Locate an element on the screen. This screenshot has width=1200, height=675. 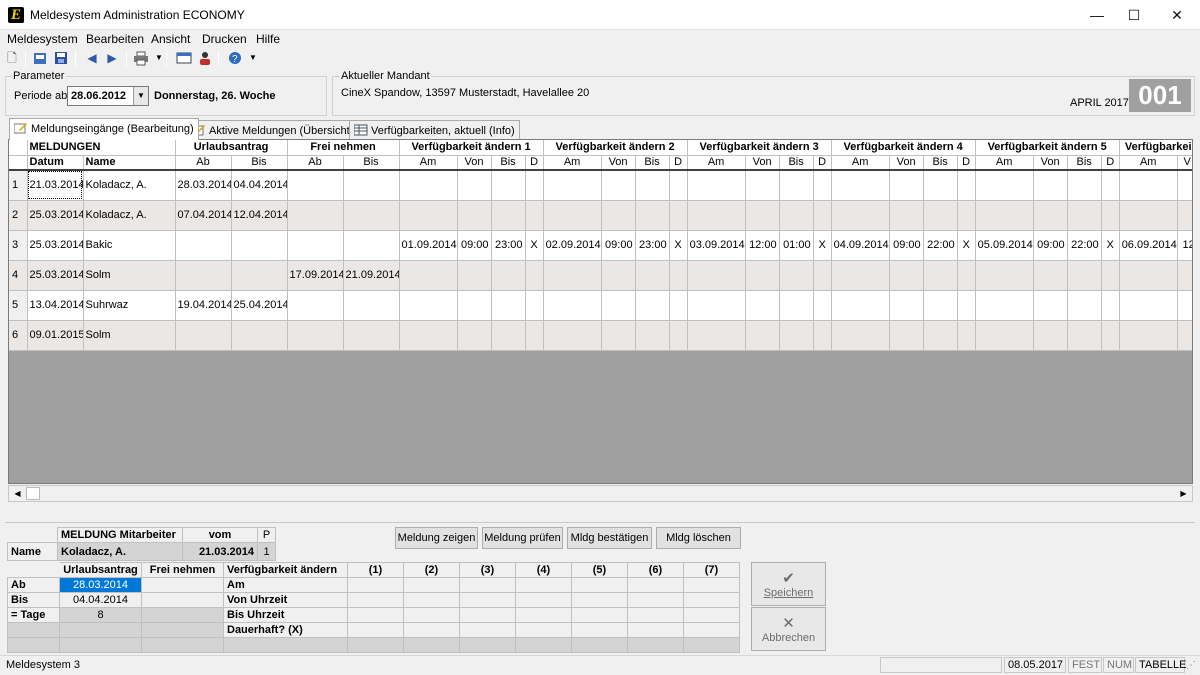
cell-verf-am: 02.09.2014 is located at coordinates (572, 245).